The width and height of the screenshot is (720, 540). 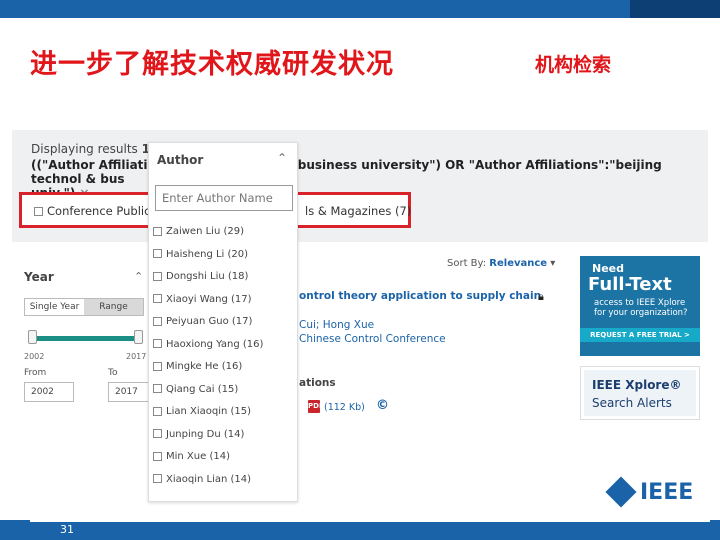 I want to click on pdf-size-link: (112 Kb), so click(x=344, y=407).